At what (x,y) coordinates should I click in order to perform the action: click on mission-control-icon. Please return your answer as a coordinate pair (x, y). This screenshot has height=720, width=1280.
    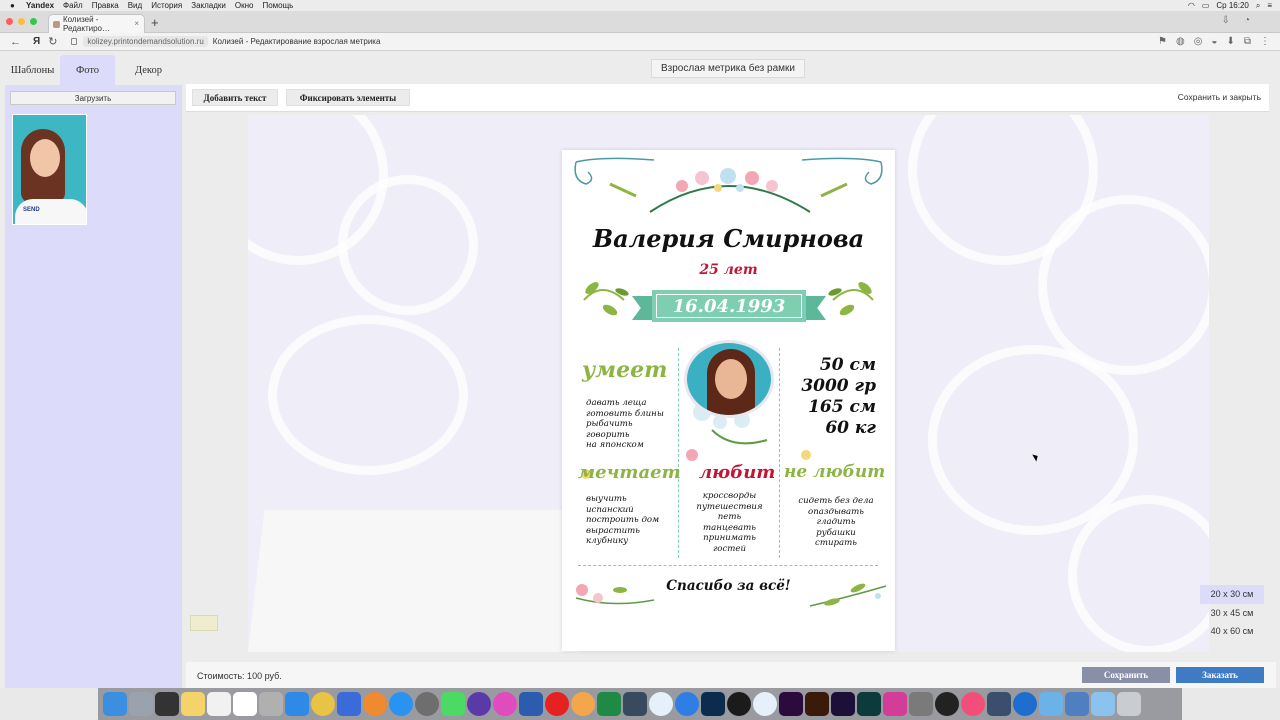
    Looking at the image, I should click on (167, 704).